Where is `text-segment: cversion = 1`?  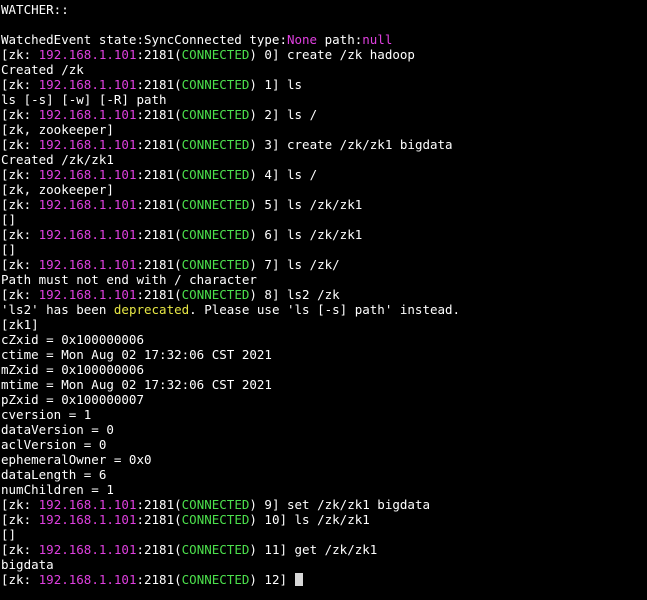 text-segment: cversion = 1 is located at coordinates (46, 414).